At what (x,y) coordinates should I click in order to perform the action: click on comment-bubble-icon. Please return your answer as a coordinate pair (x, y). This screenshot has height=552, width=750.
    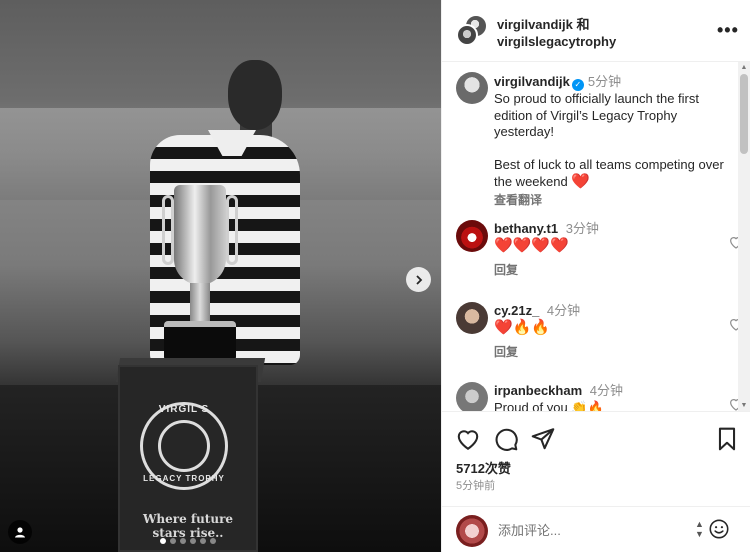
    Looking at the image, I should click on (506, 439).